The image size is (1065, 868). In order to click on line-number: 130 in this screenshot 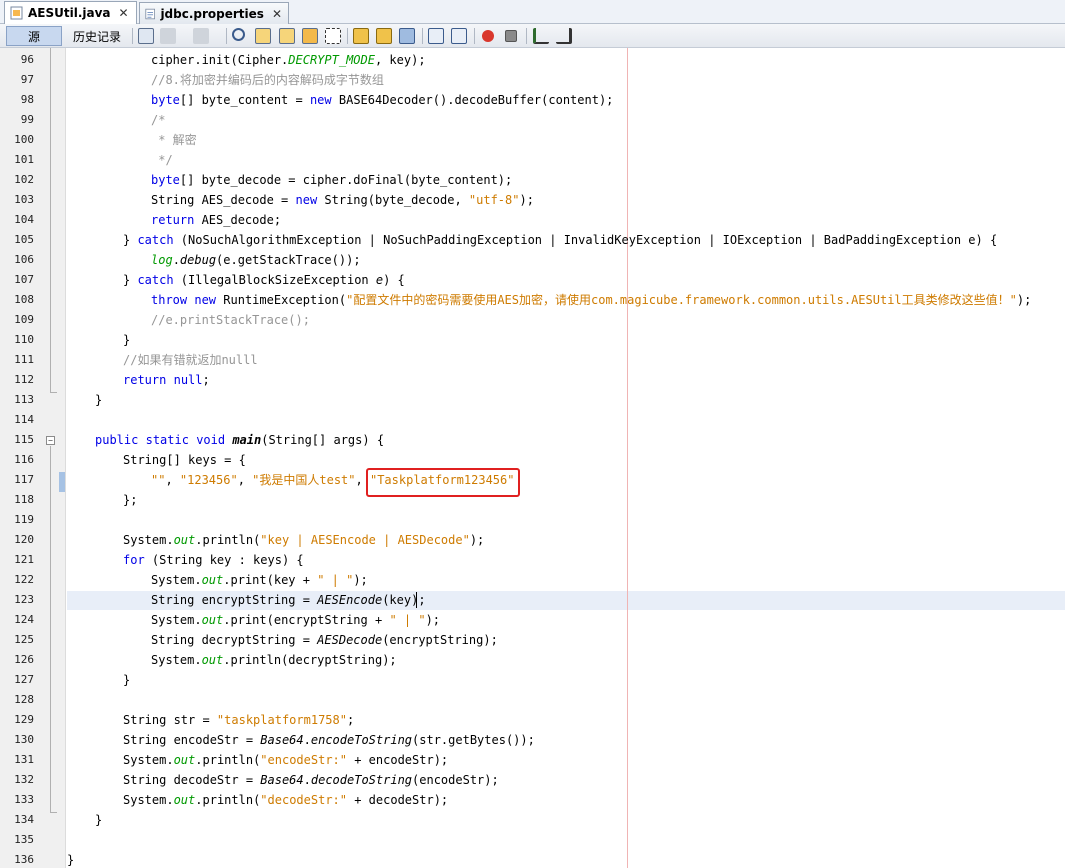, I will do `click(24, 739)`.